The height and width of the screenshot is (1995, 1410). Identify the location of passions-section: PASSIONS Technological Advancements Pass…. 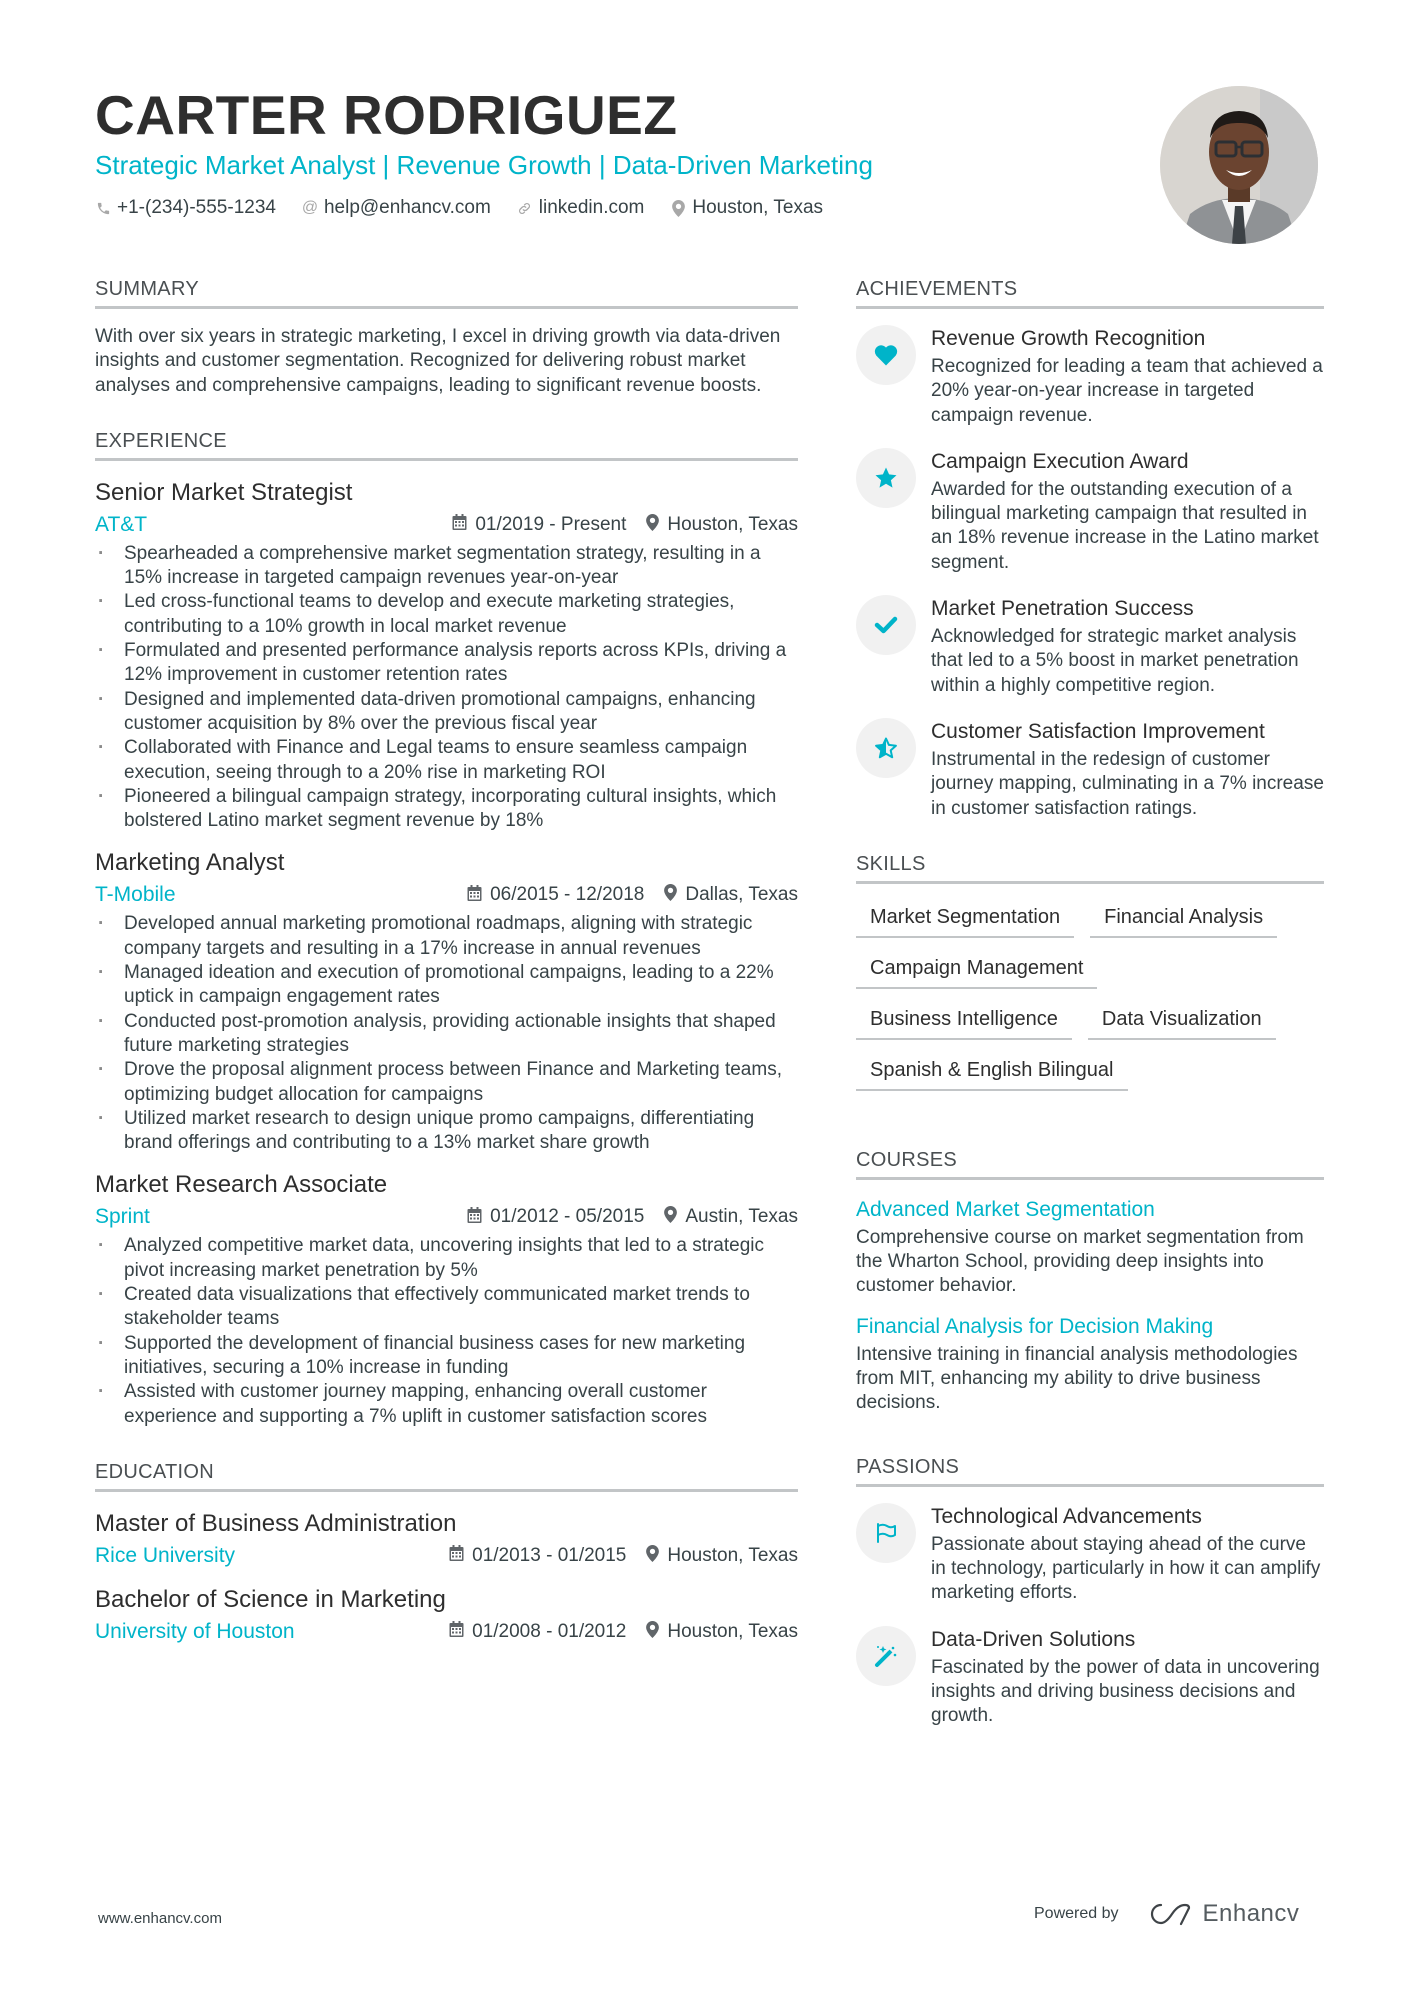
(1090, 1591).